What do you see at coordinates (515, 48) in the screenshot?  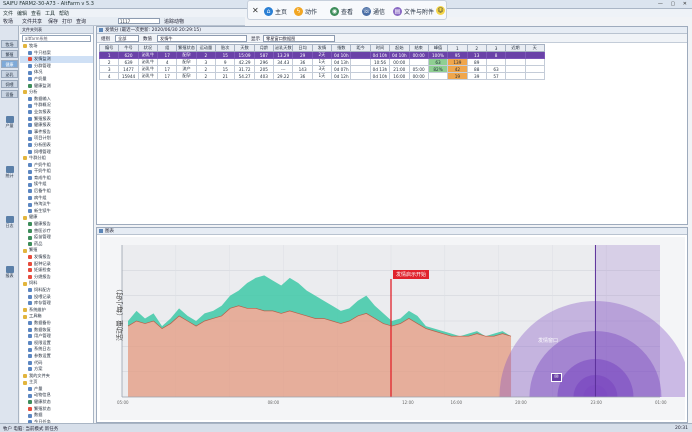 I see `column-header: 近期` at bounding box center [515, 48].